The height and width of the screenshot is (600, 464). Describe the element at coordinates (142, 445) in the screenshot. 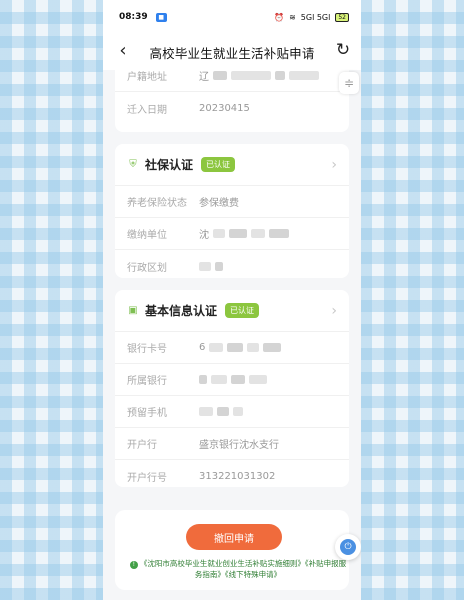

I see `row-label: 开户行` at that location.